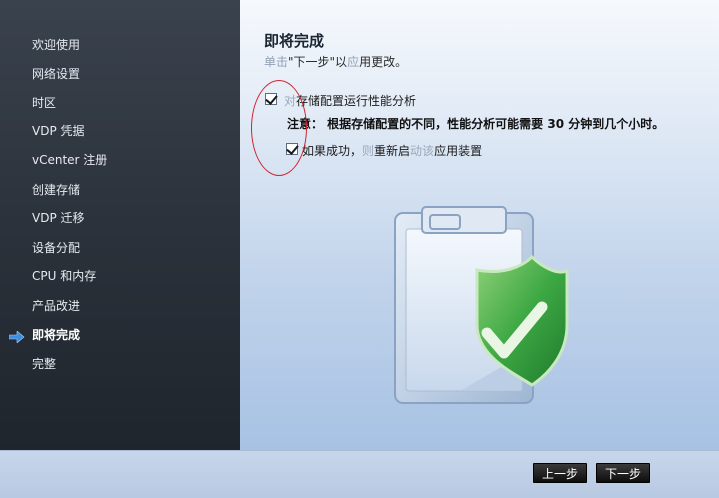  What do you see at coordinates (64, 275) in the screenshot?
I see `sidebar-item-label: CPU 和内存` at bounding box center [64, 275].